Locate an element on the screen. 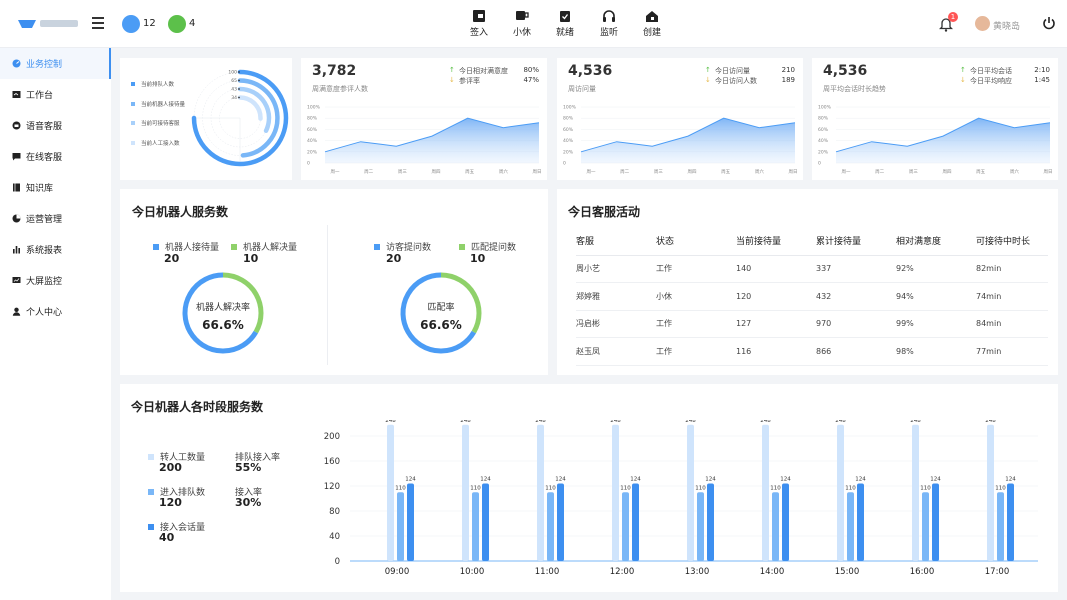 This screenshot has height=600, width=1067. table-cell: 郑婷雅 is located at coordinates (616, 296).